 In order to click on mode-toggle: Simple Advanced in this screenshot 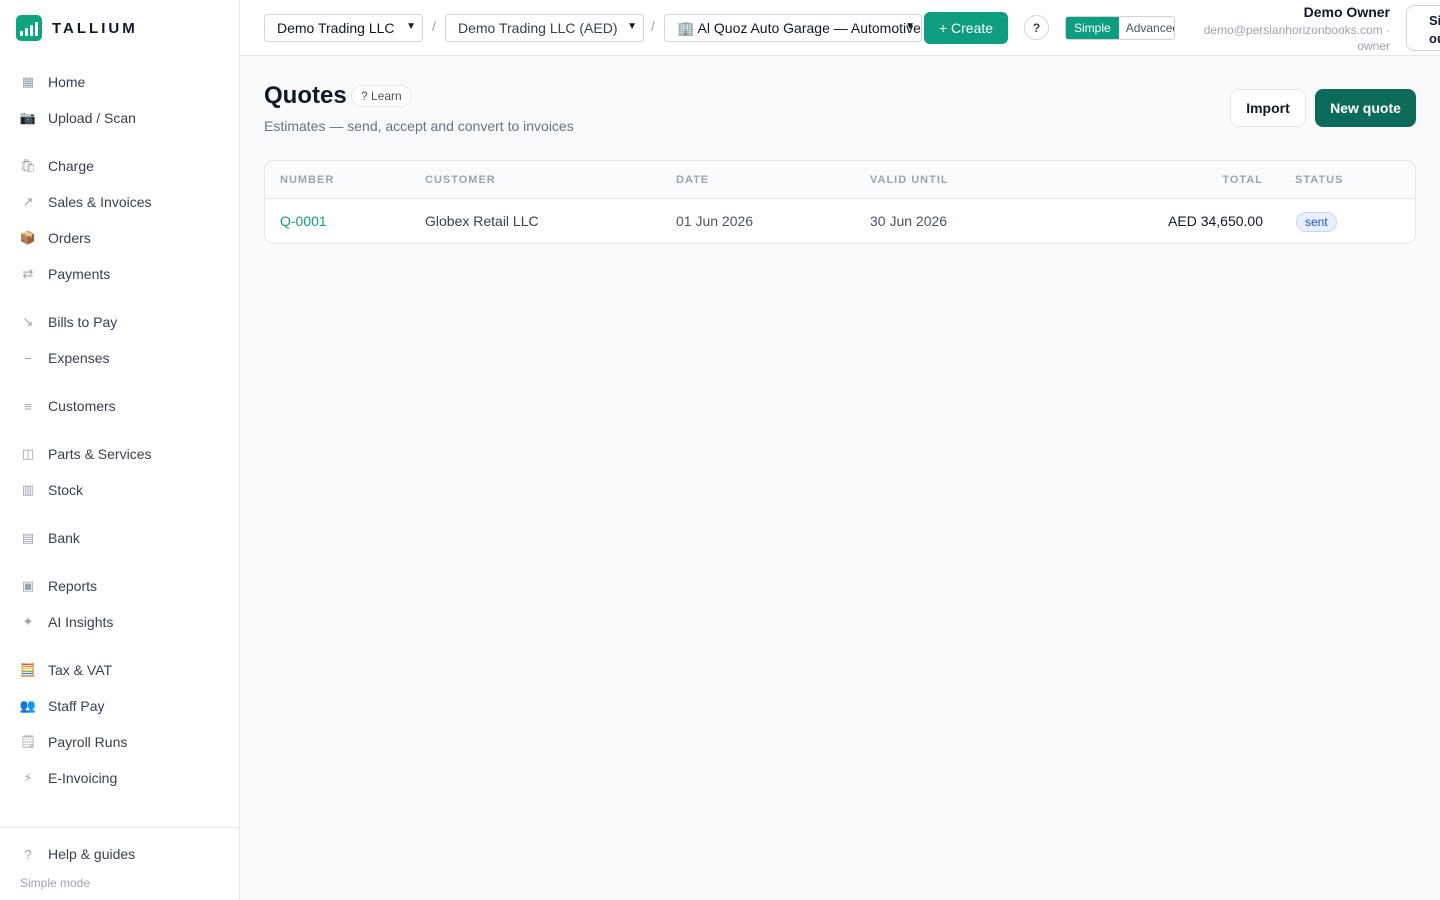, I will do `click(1120, 28)`.